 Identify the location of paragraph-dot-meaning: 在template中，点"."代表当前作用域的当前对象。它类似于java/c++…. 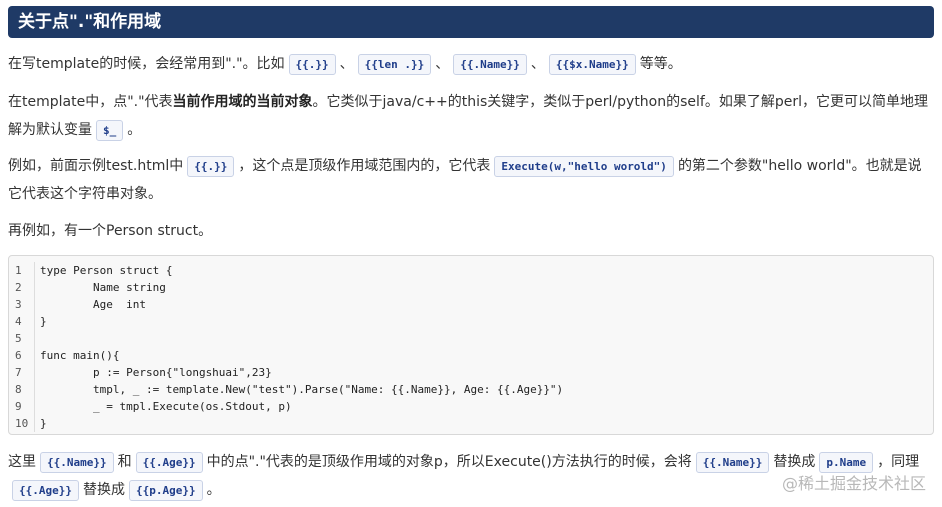
(471, 116).